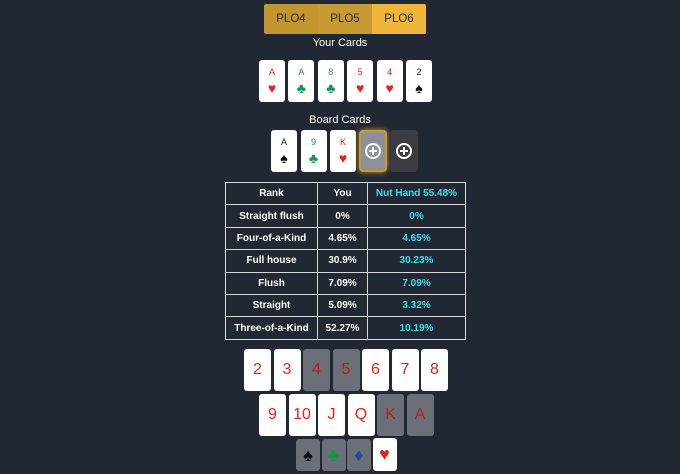  I want to click on rank-button-6: 6, so click(375, 370).